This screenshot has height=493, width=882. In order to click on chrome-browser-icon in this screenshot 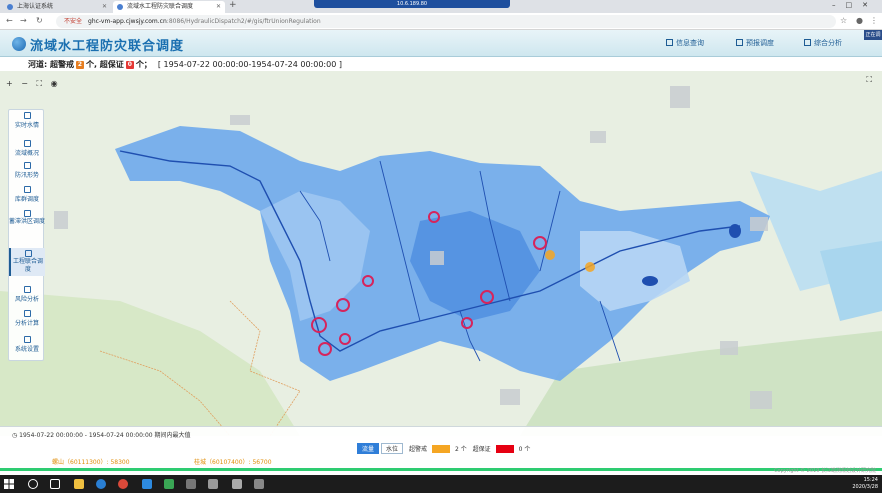, I will do `click(123, 484)`.